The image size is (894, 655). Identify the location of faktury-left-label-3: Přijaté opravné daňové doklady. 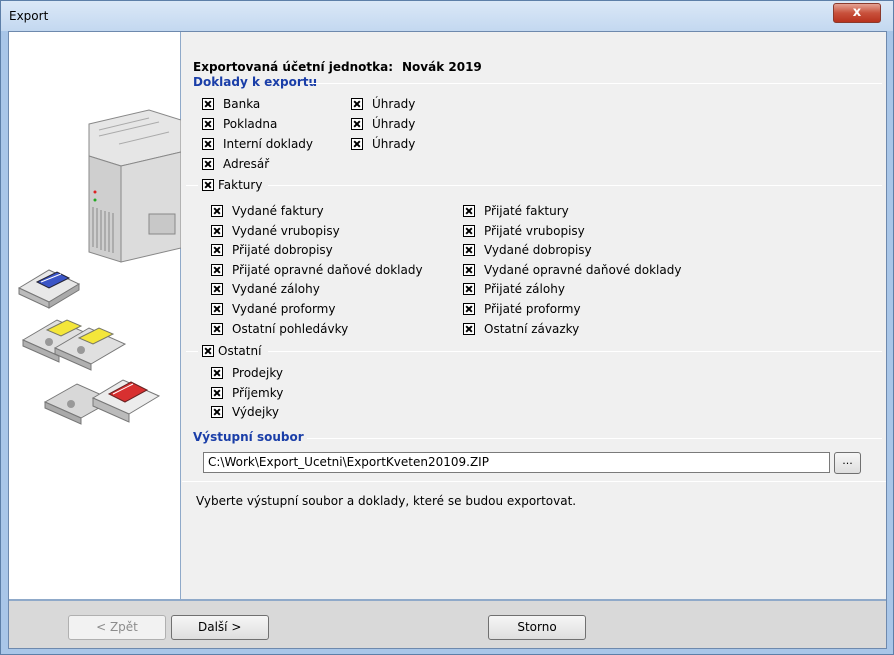
(327, 270).